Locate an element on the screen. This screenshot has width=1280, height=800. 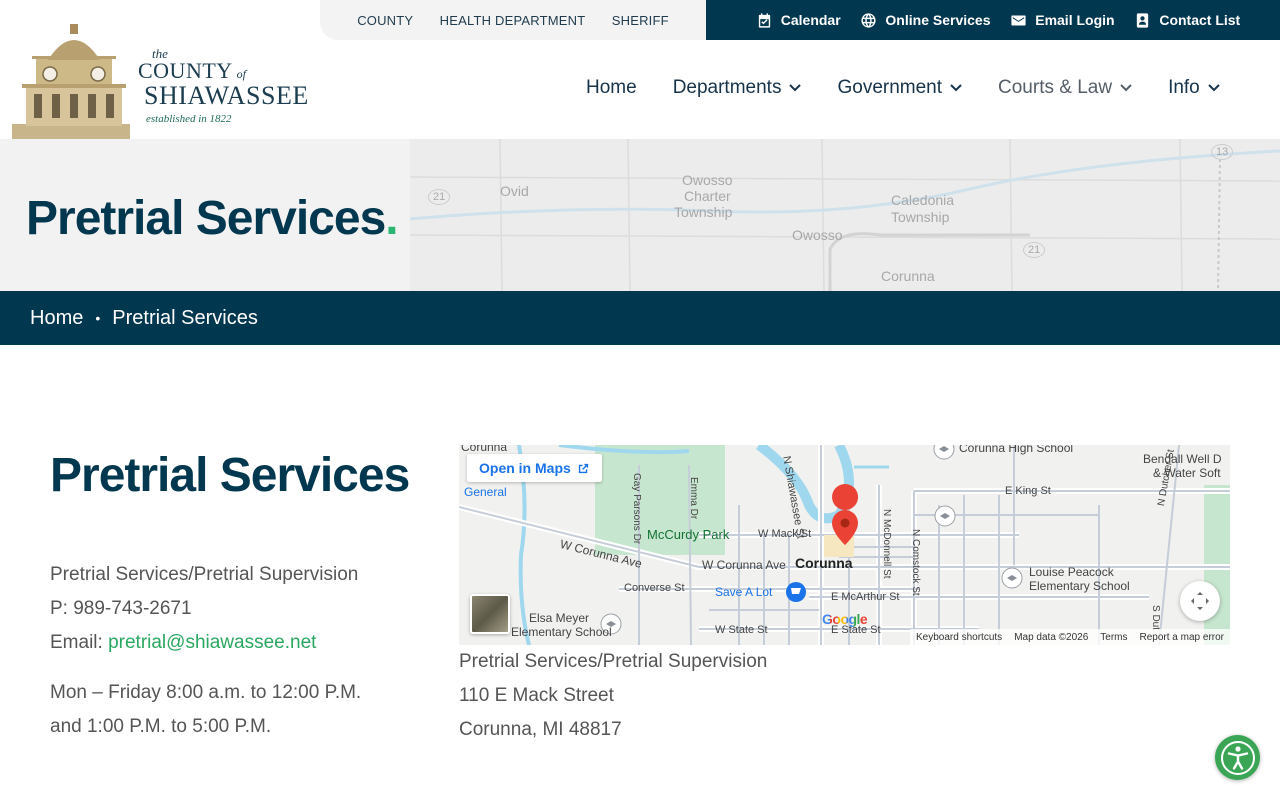
address-line-3: Corunna, MI 48817 is located at coordinates (540, 729).